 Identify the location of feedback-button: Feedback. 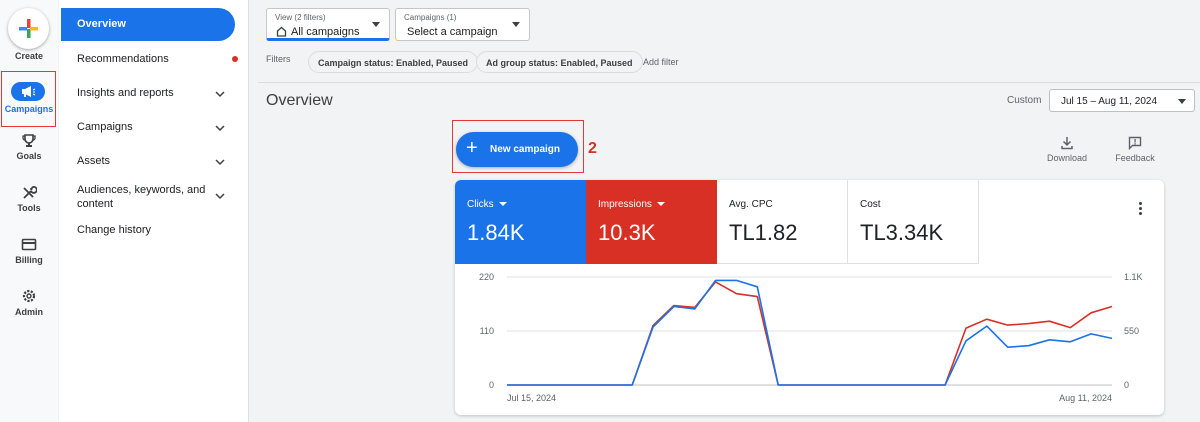
(1135, 149).